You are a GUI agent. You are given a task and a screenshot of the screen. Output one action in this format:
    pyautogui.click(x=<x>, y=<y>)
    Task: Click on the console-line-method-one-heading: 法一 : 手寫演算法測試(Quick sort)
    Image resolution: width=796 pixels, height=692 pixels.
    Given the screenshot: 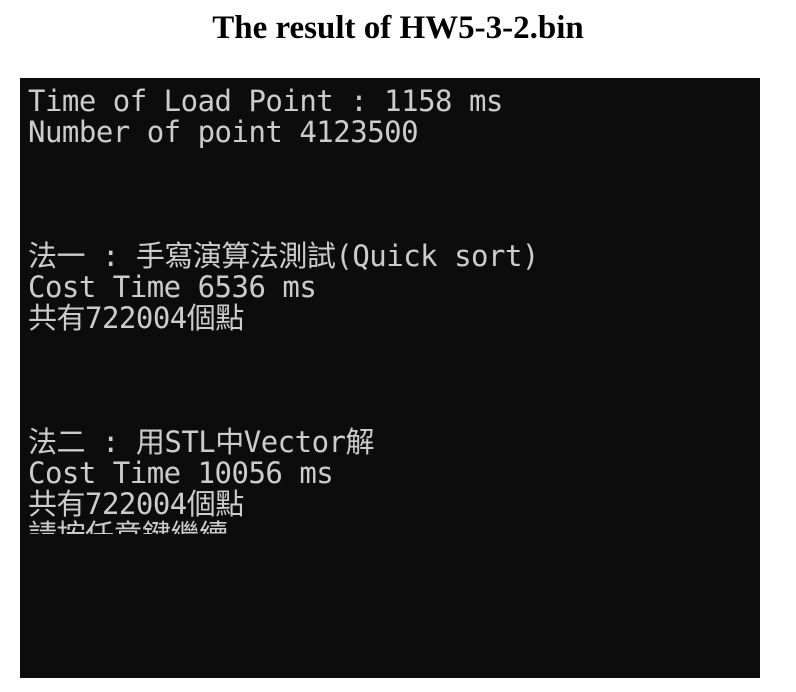 What is the action you would take?
    pyautogui.click(x=283, y=256)
    